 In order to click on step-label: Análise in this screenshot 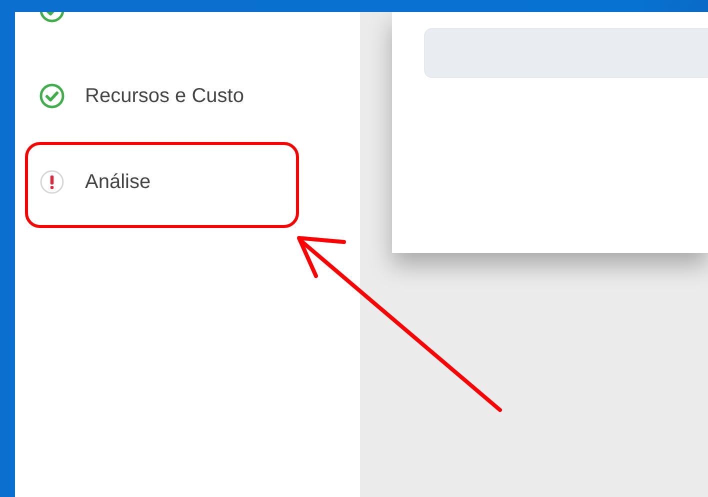, I will do `click(118, 182)`.